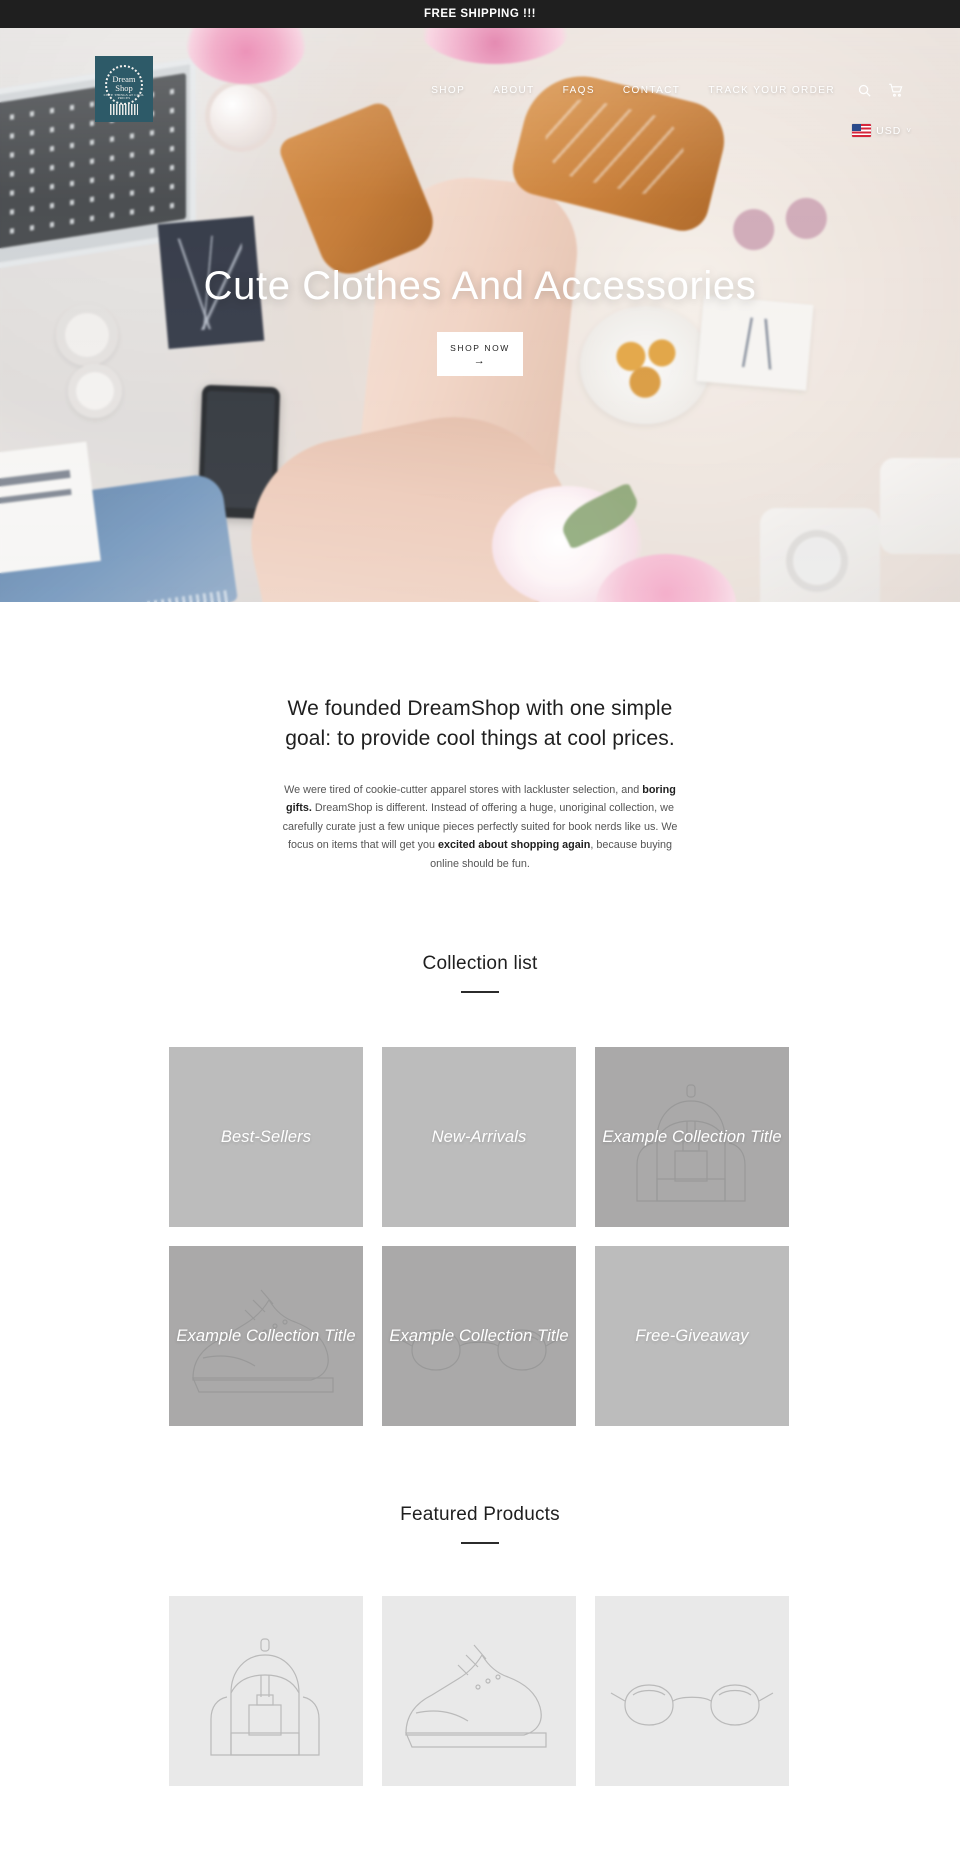  Describe the element at coordinates (896, 90) in the screenshot. I see `cart-icon` at that location.